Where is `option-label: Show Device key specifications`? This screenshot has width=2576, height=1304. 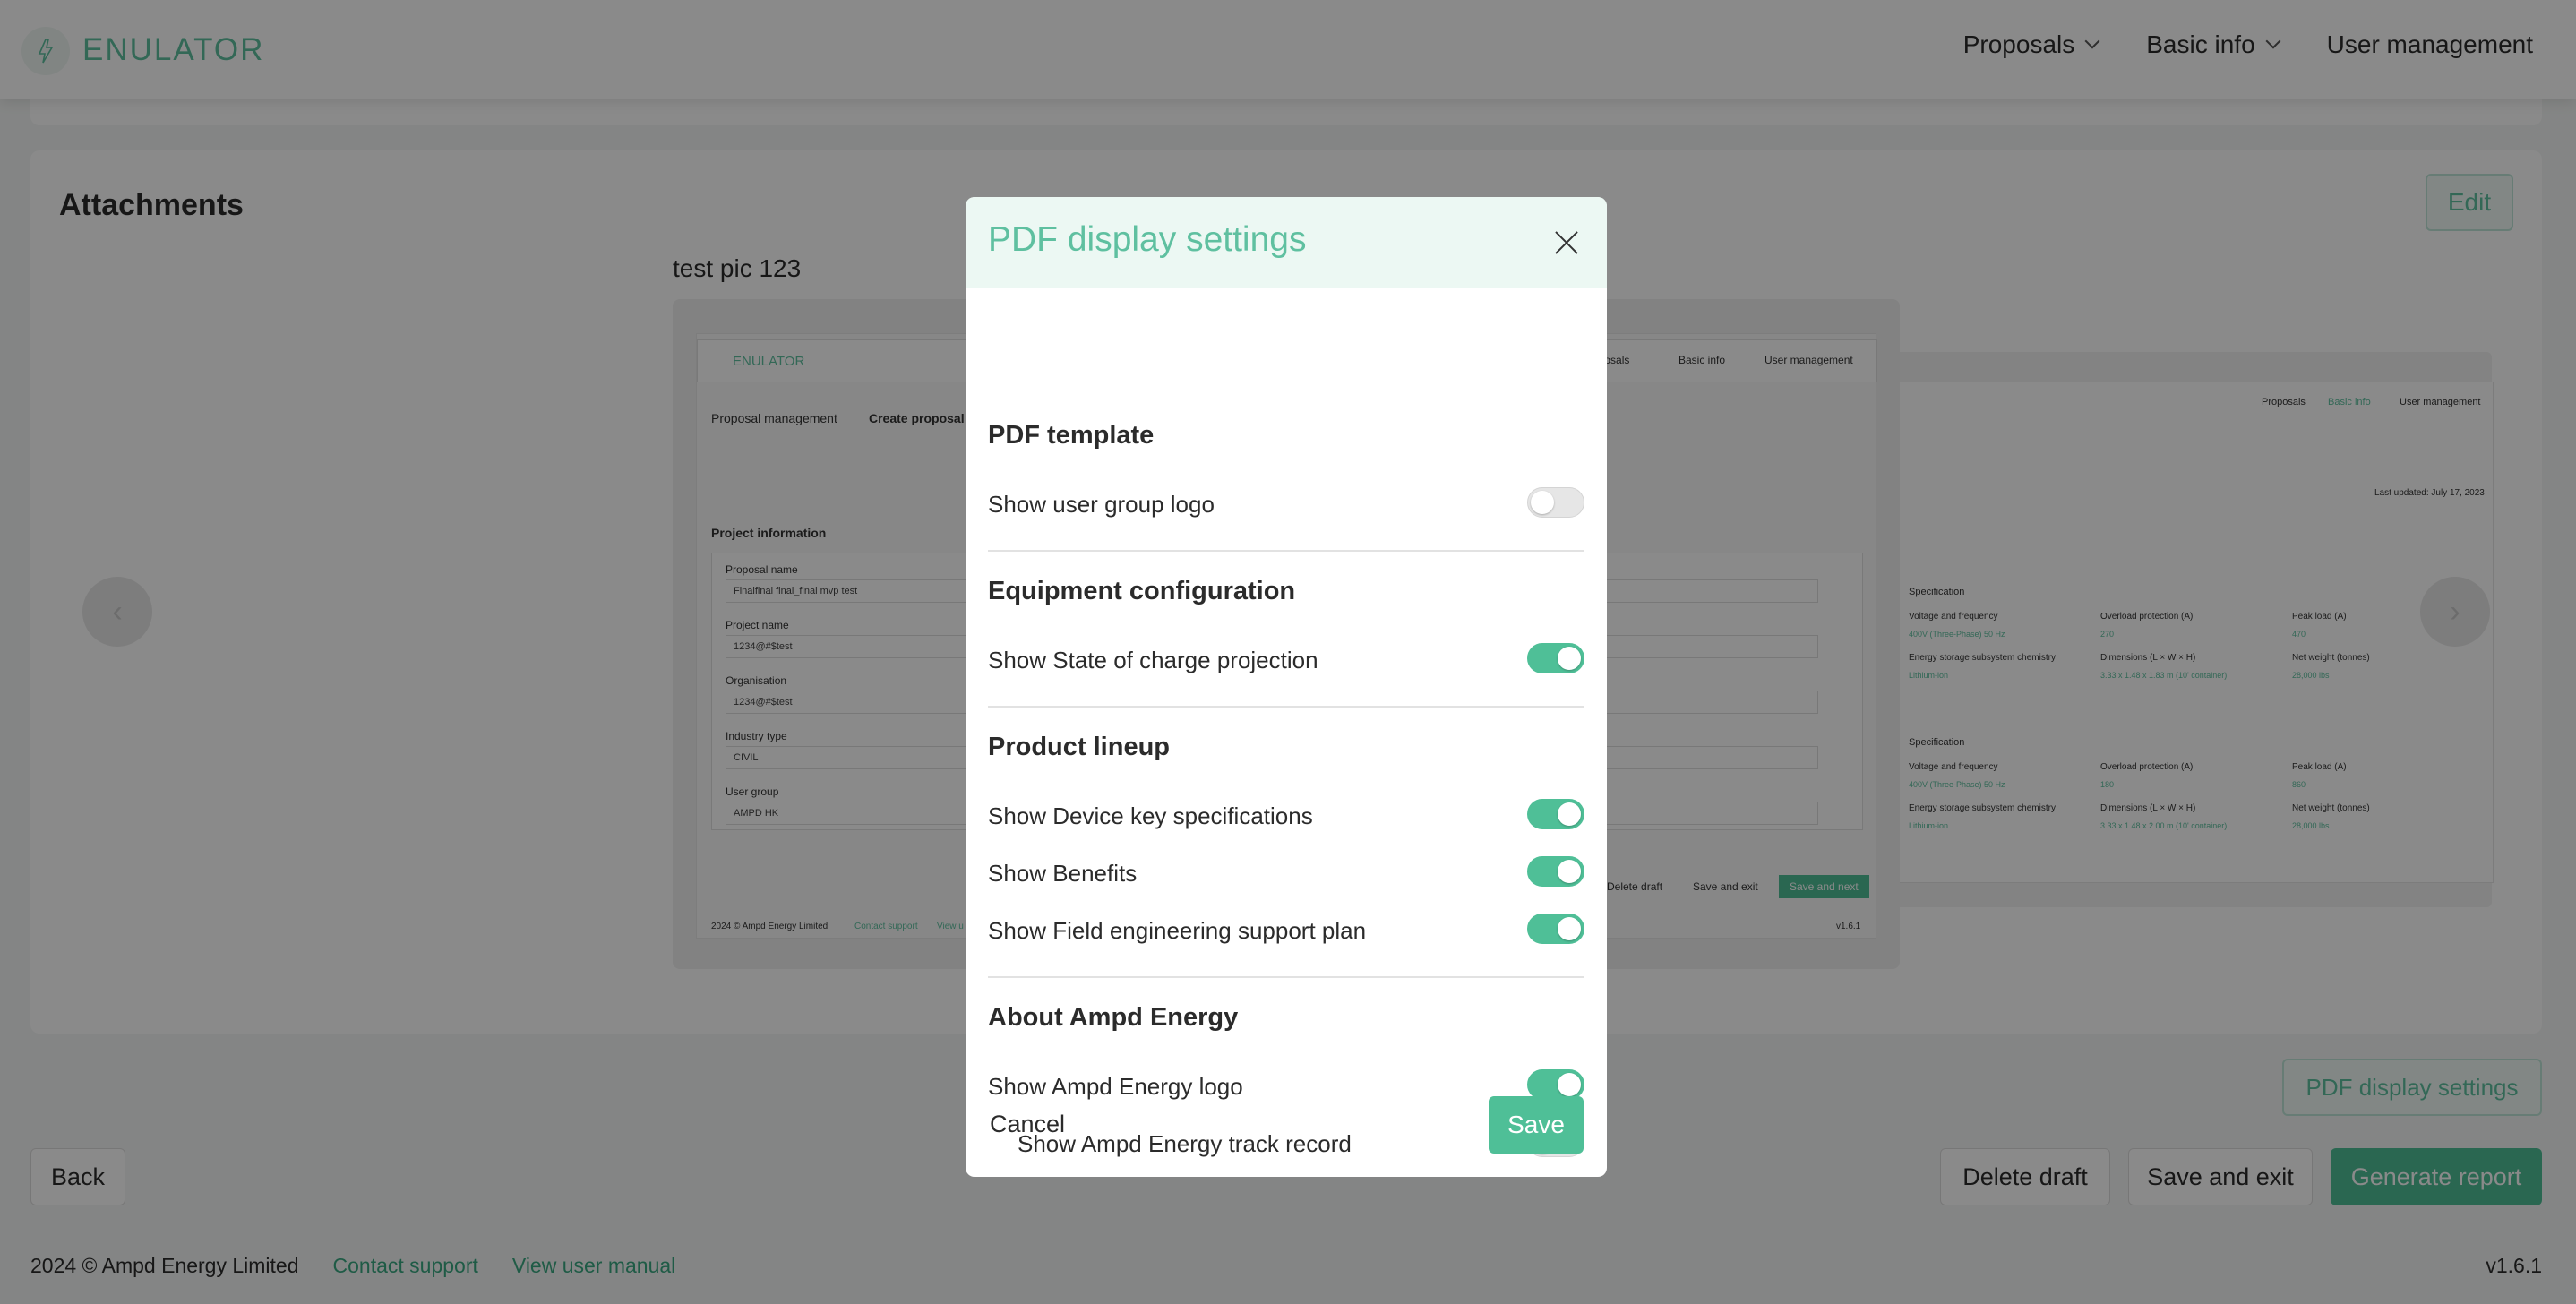
option-label: Show Device key specifications is located at coordinates (1150, 815).